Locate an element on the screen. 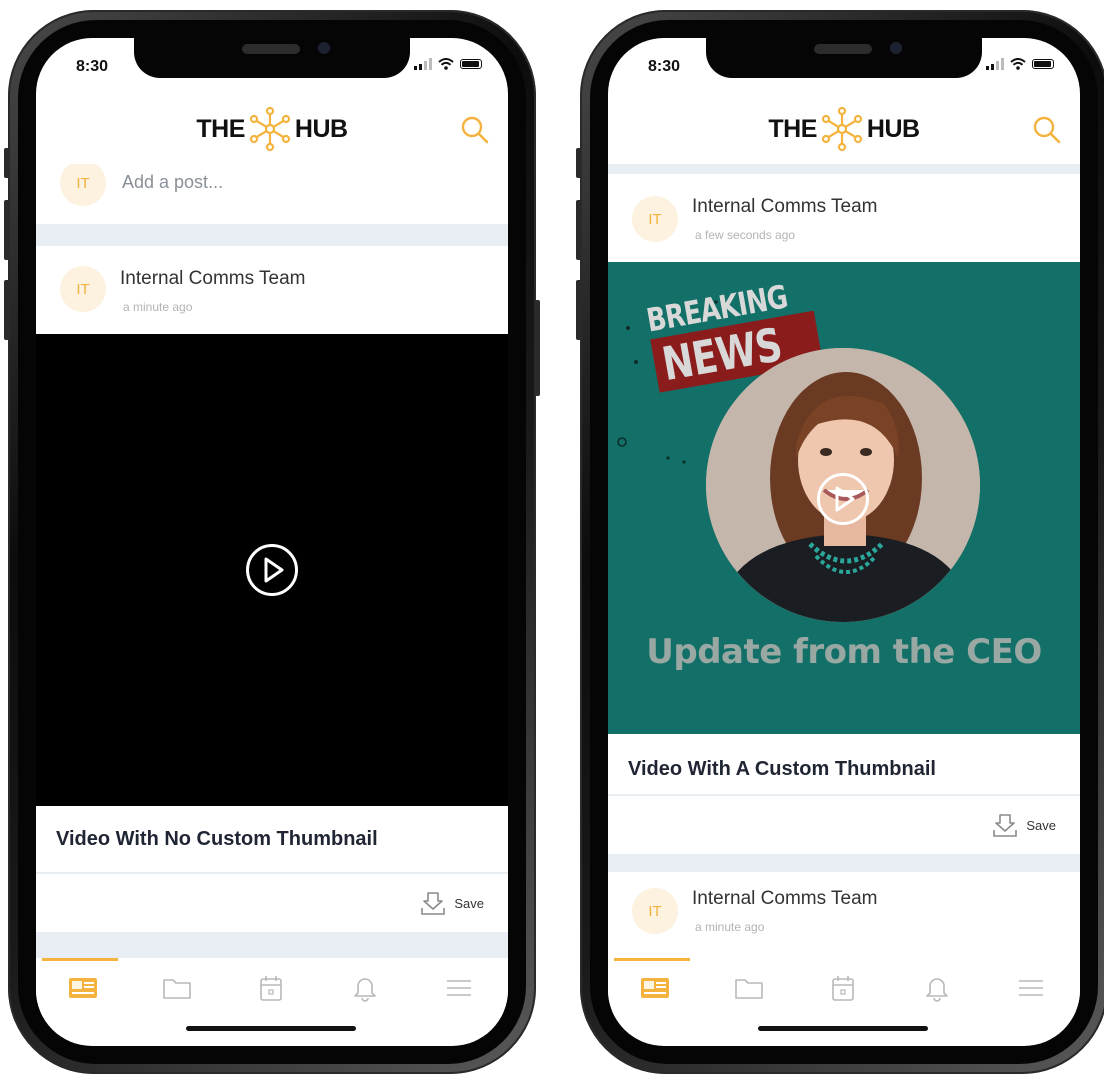 Image resolution: width=1104 pixels, height=1080 pixels. power-button is located at coordinates (537, 348).